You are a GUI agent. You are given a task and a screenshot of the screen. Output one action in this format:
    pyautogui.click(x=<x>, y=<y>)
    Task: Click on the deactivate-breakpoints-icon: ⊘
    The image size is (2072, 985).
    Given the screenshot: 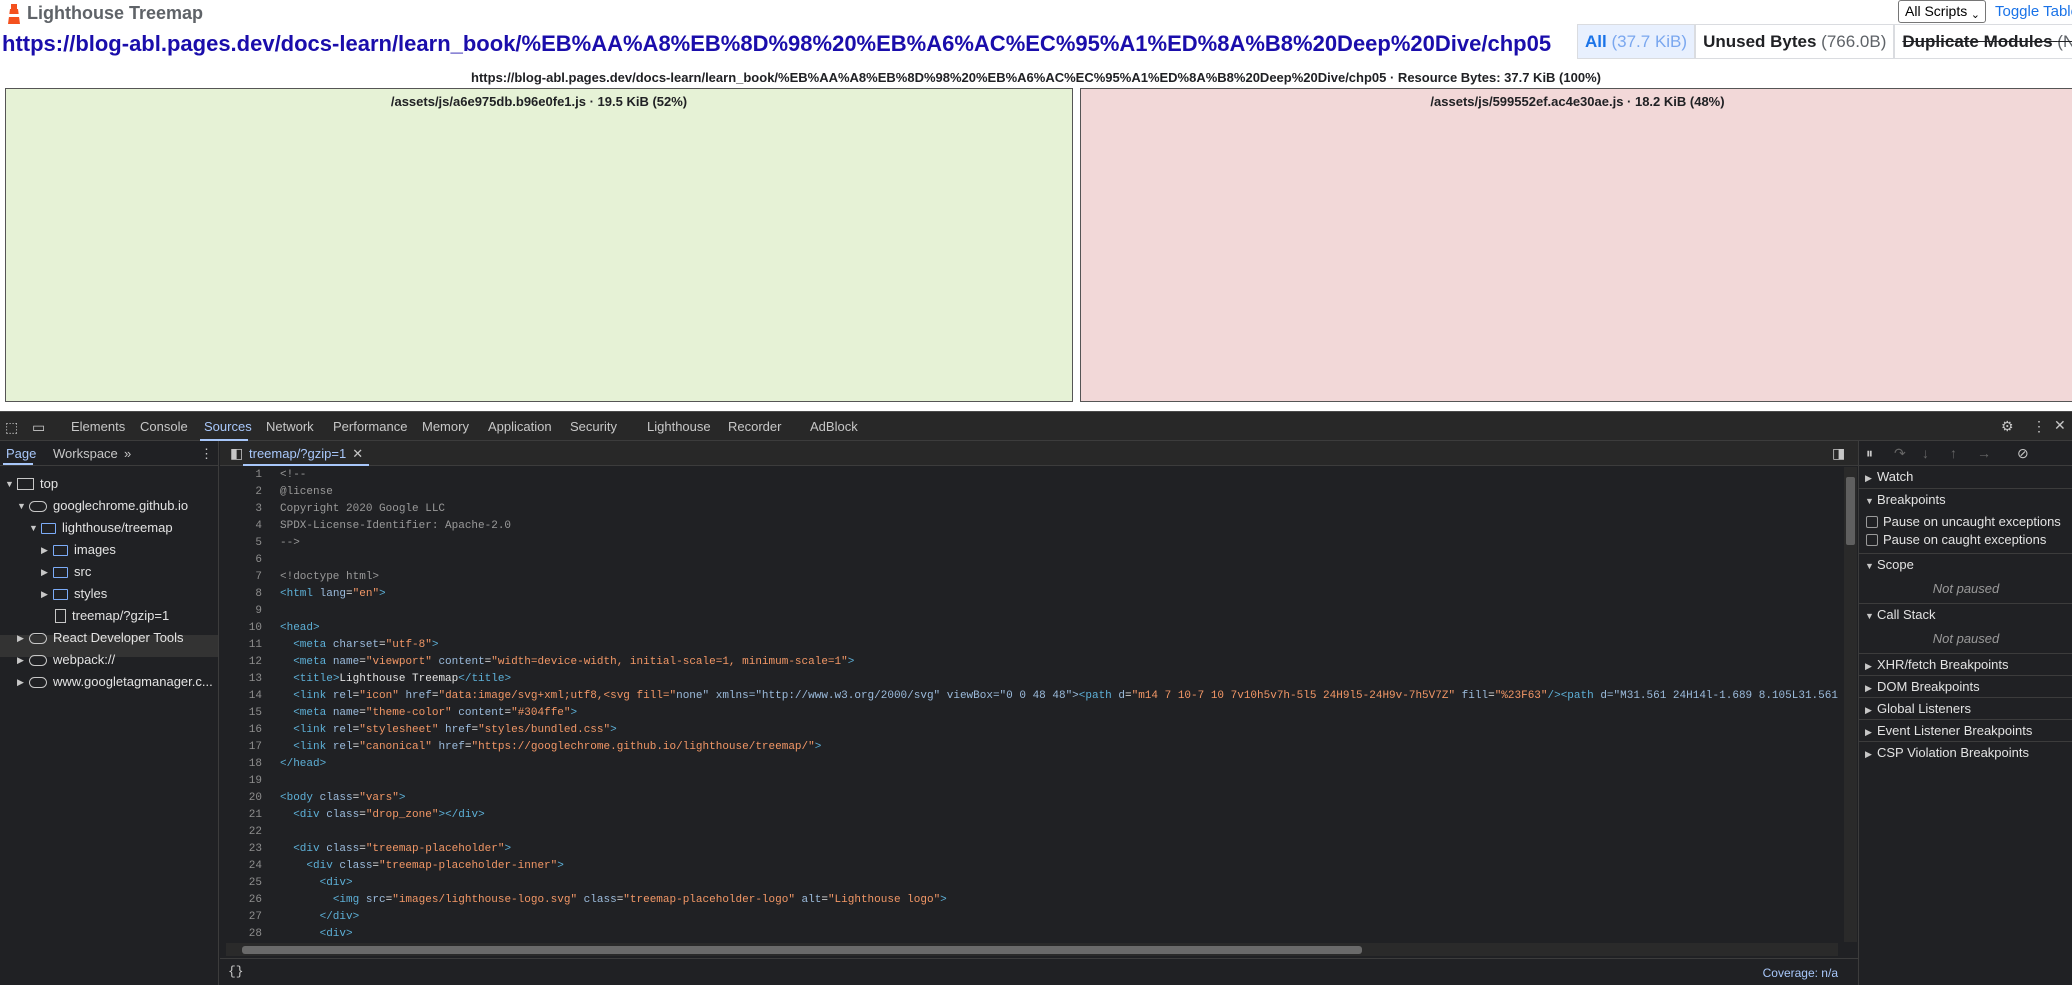 What is the action you would take?
    pyautogui.click(x=2023, y=453)
    